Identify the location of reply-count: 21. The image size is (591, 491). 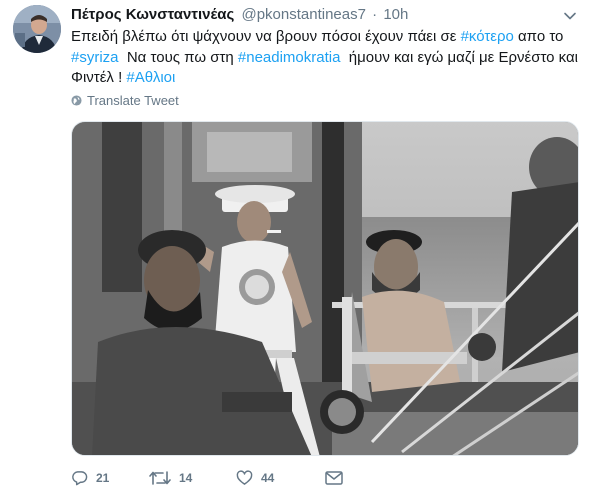
(103, 478).